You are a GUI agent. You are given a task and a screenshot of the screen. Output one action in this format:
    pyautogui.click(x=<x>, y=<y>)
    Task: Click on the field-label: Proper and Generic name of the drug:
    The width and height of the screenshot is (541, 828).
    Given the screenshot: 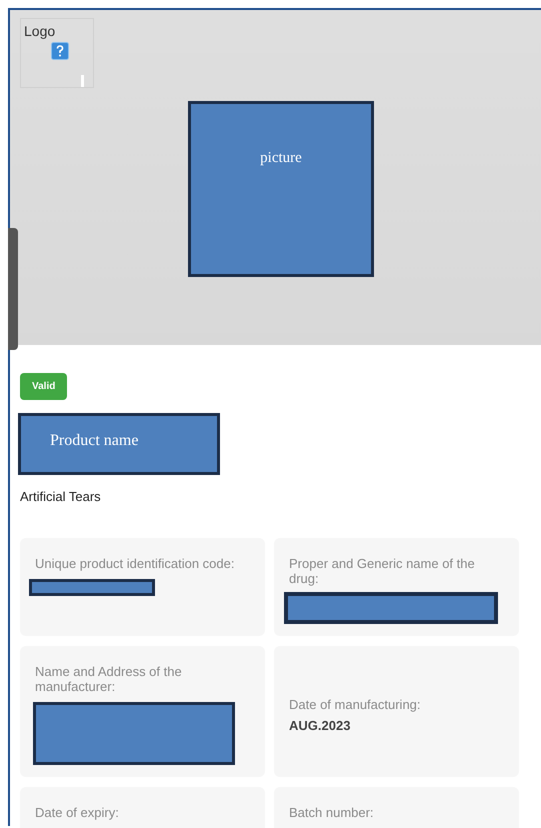 What is the action you would take?
    pyautogui.click(x=382, y=571)
    